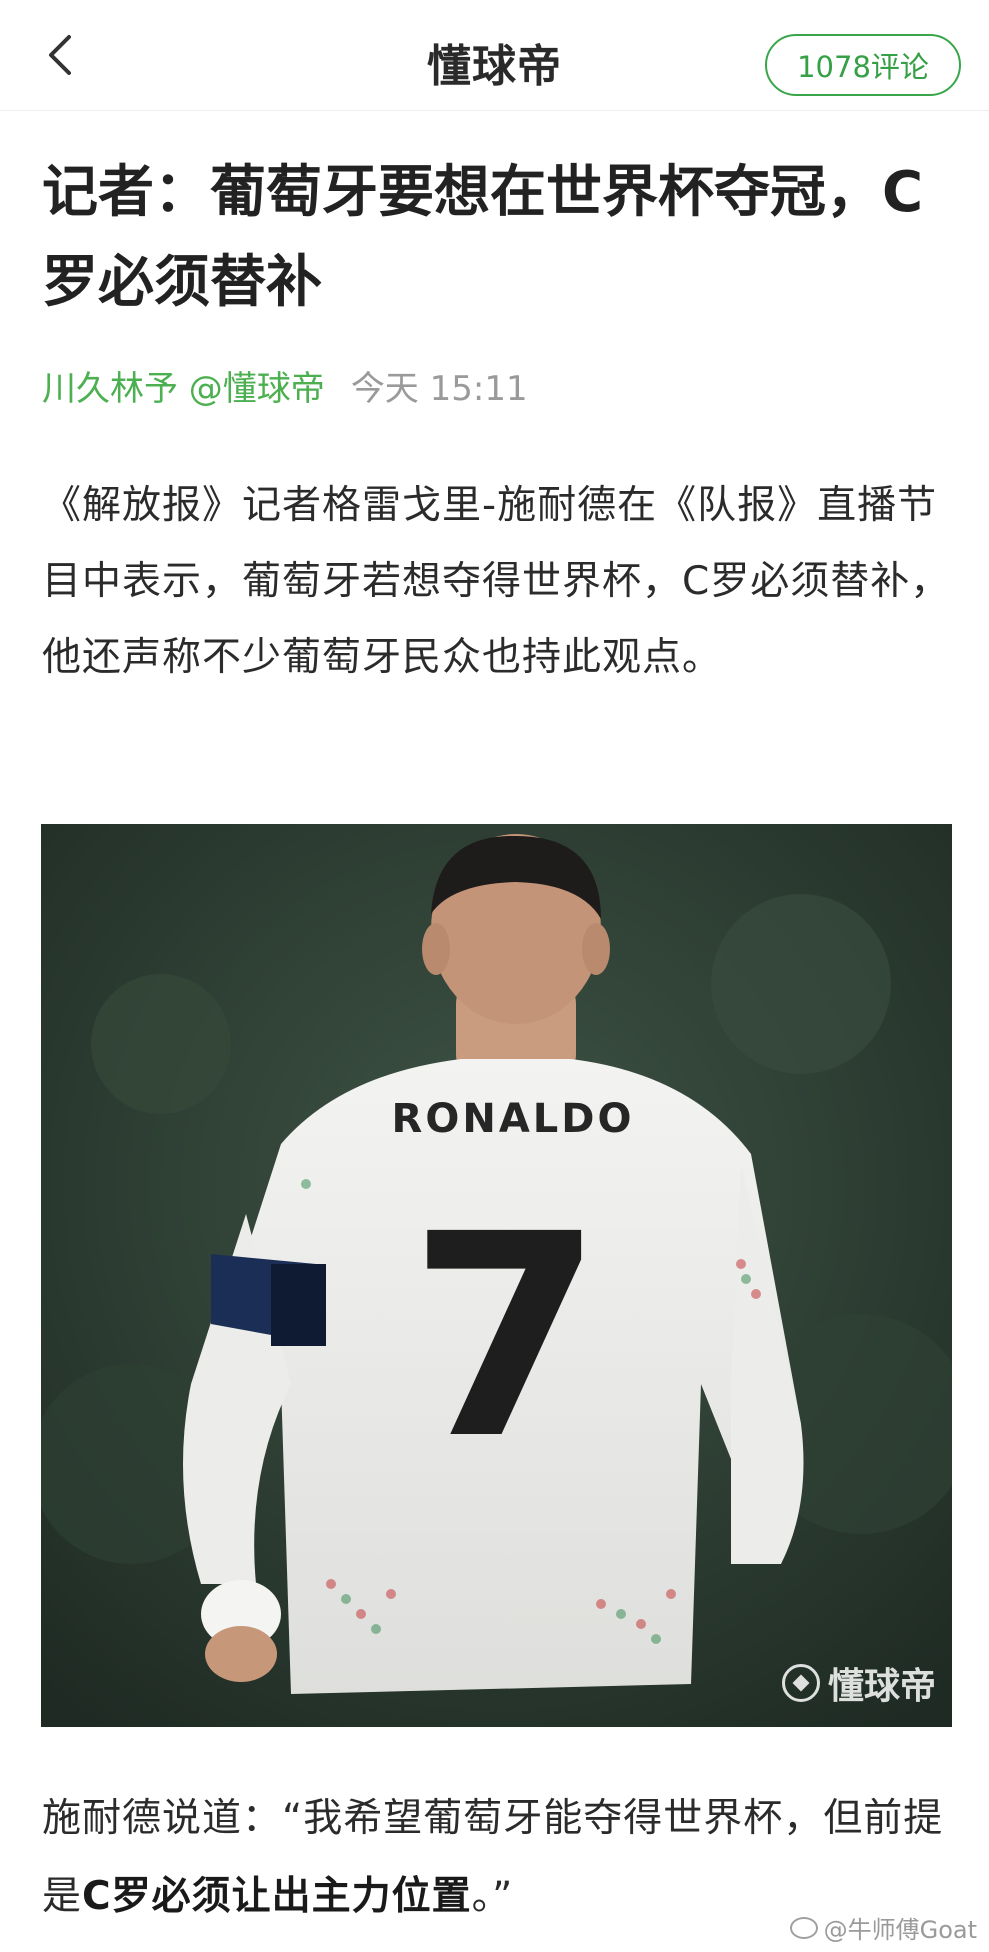  Describe the element at coordinates (494, 55) in the screenshot. I see `top-navigation-bar: 懂球帝 1078评论` at that location.